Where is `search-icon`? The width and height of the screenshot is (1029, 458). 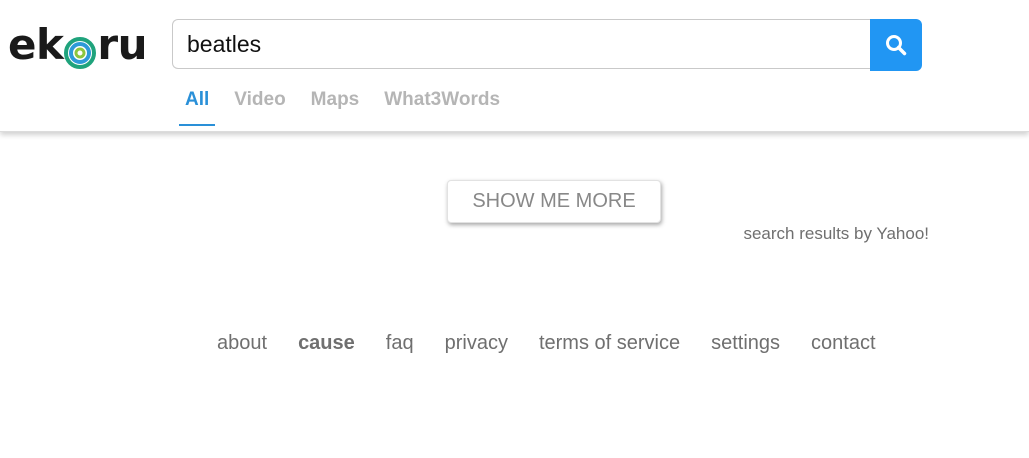
search-icon is located at coordinates (896, 45).